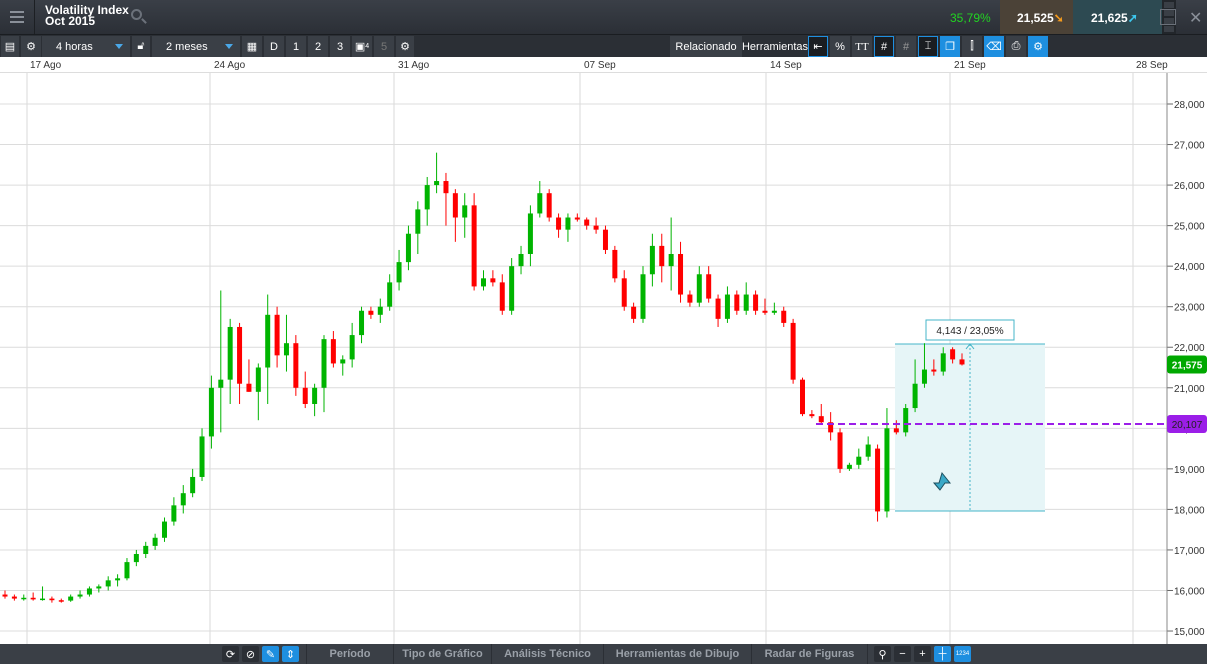 Image resolution: width=1207 pixels, height=664 pixels. Describe the element at coordinates (1189, 227) in the screenshot. I see `y-tick-label: 25,000` at that location.